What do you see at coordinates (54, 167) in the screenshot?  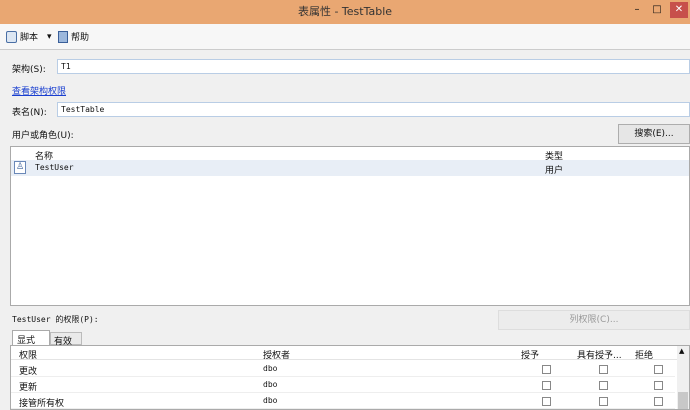 I see `user-name: TestUser` at bounding box center [54, 167].